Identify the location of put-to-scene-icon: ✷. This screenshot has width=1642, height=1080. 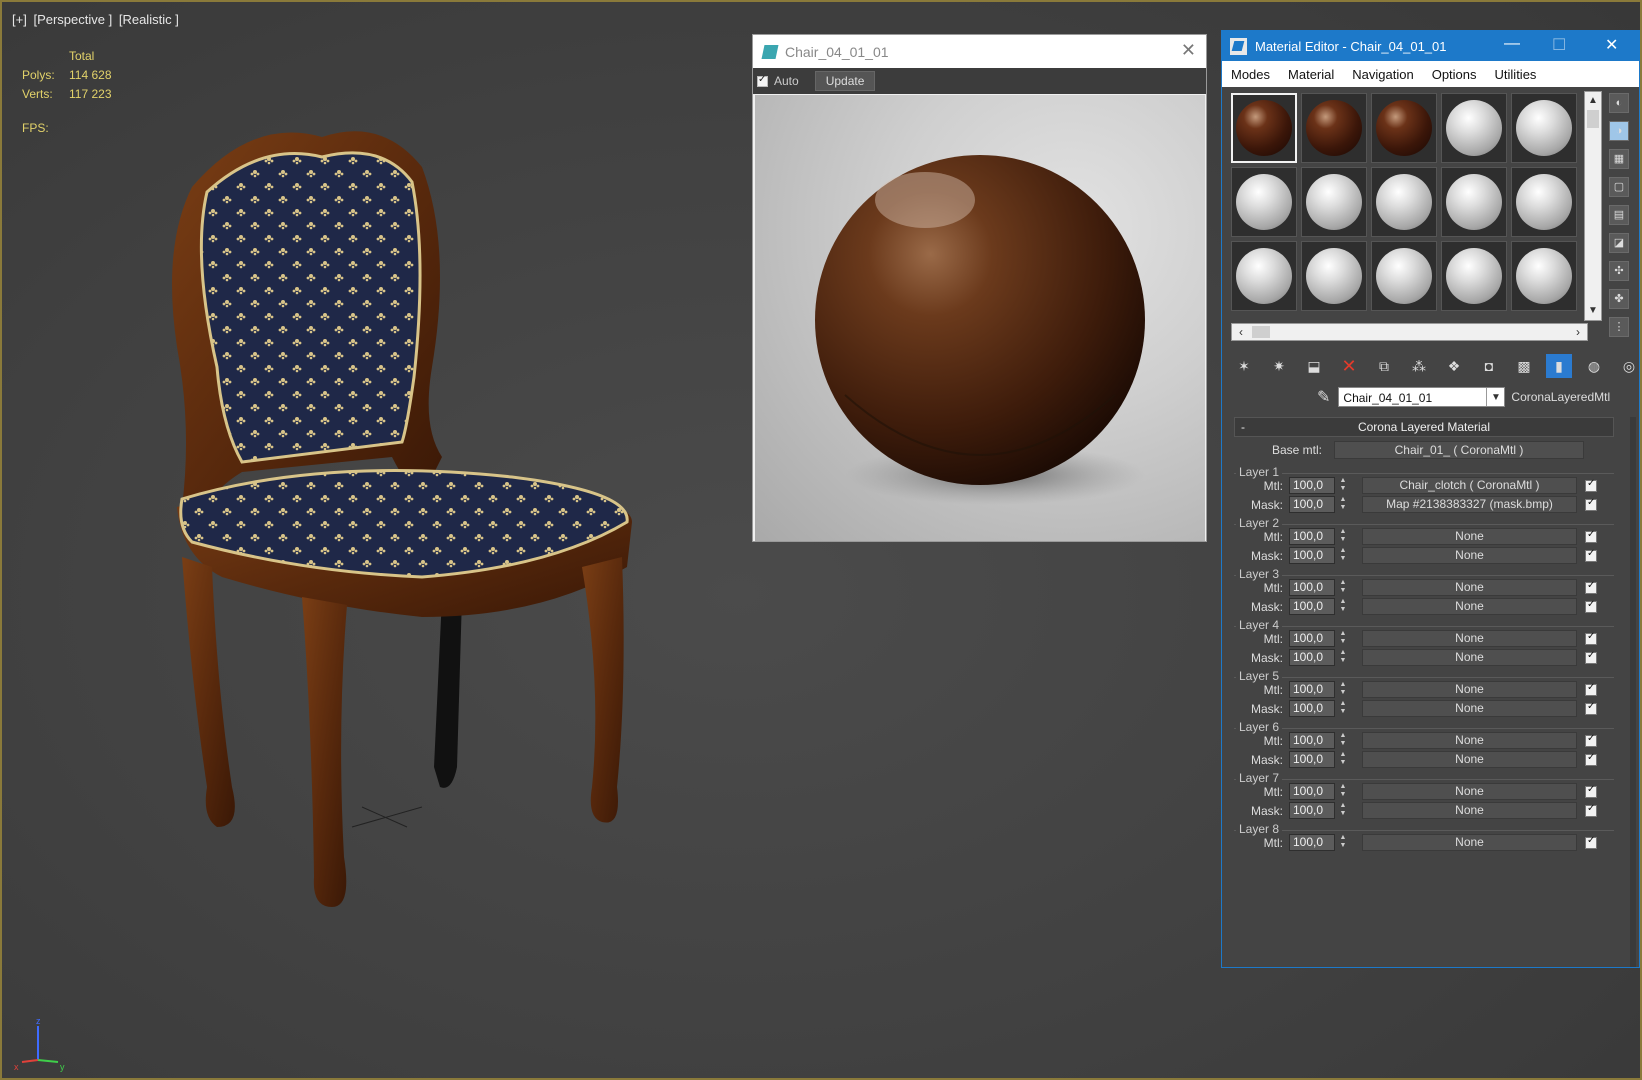
(1279, 366).